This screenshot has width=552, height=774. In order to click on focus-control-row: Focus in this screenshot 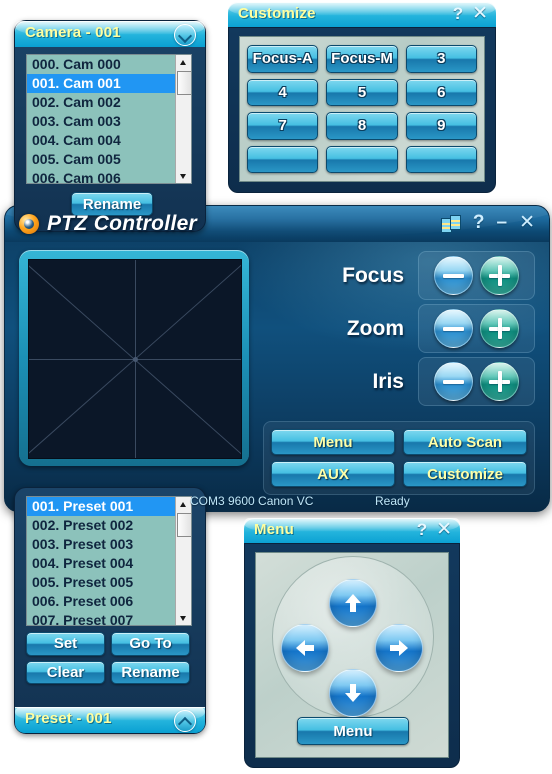, I will do `click(399, 275)`.